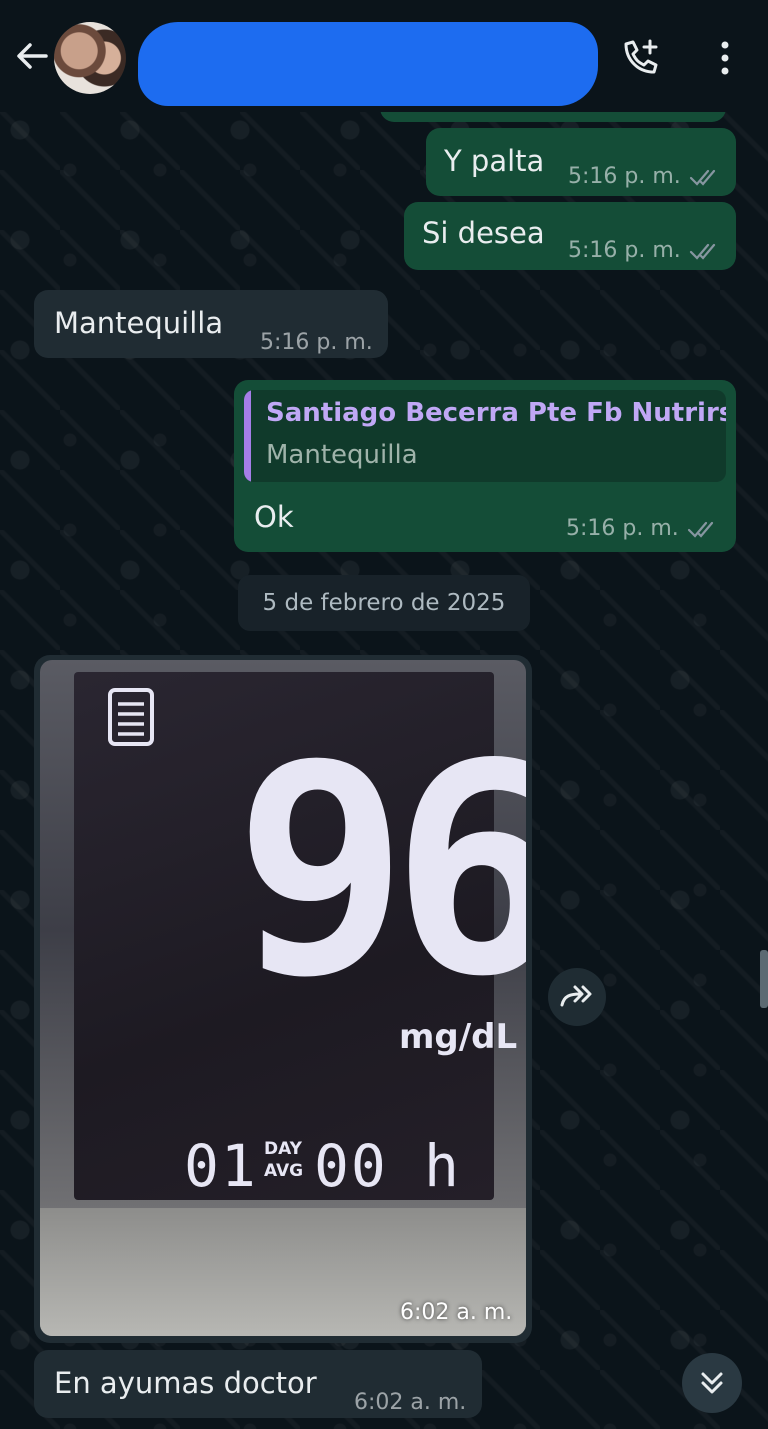  I want to click on glucose-unit: mg/dL, so click(458, 1037).